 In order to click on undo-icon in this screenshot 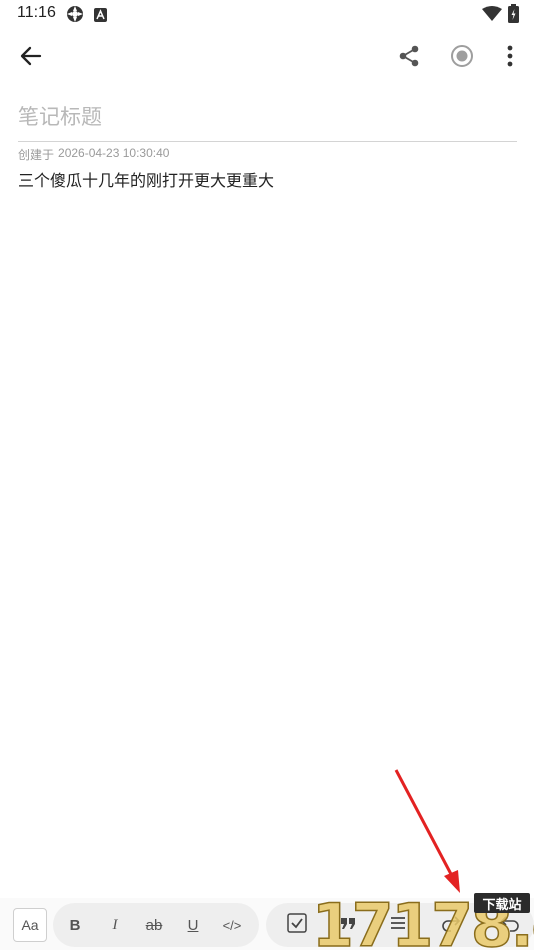, I will do `click(510, 925)`.